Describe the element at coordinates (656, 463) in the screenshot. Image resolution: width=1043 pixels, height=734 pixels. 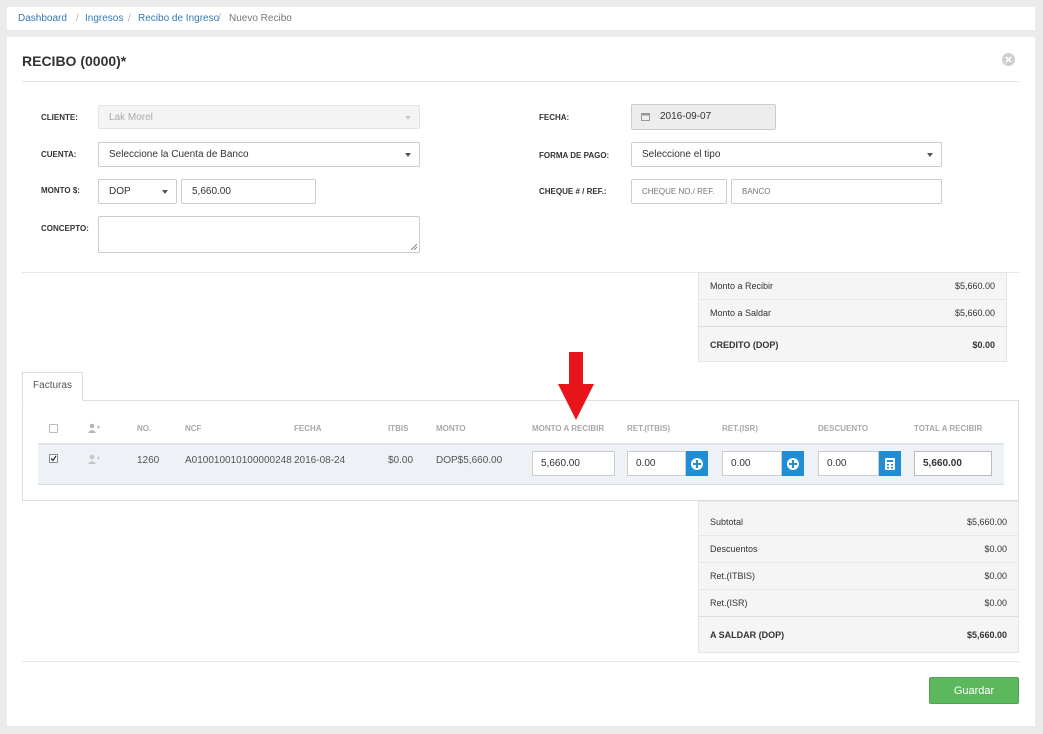
I see `ret-itbis-input: 0.00` at that location.